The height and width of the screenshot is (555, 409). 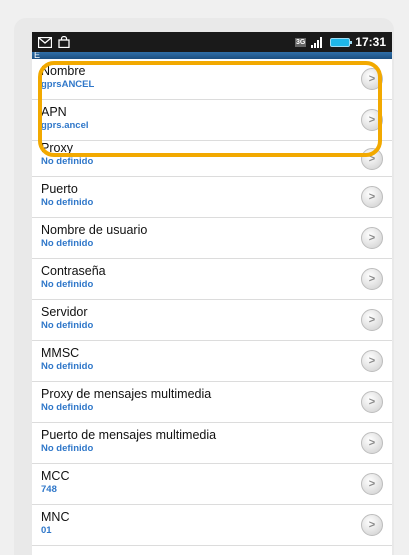 I want to click on setting-label: Servidor, so click(x=64, y=312).